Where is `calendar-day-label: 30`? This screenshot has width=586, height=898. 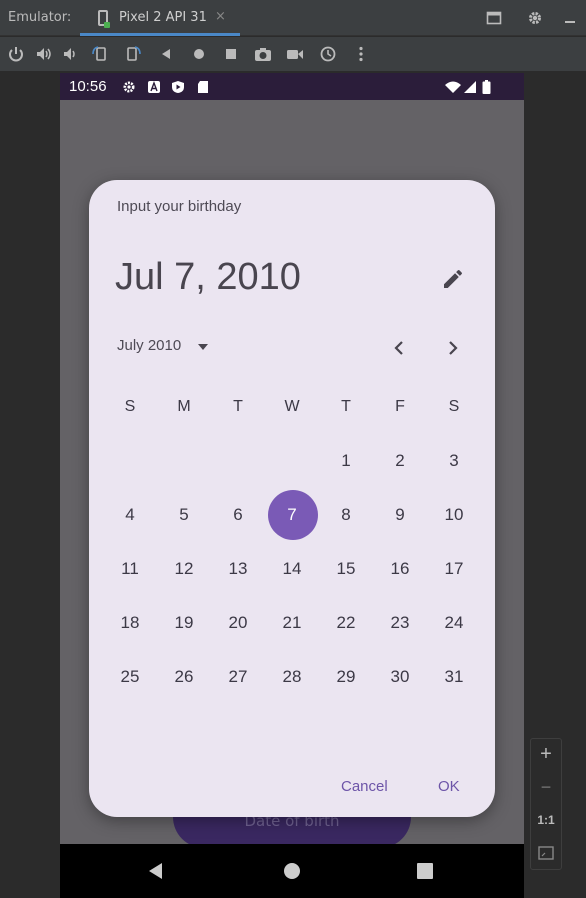 calendar-day-label: 30 is located at coordinates (400, 676).